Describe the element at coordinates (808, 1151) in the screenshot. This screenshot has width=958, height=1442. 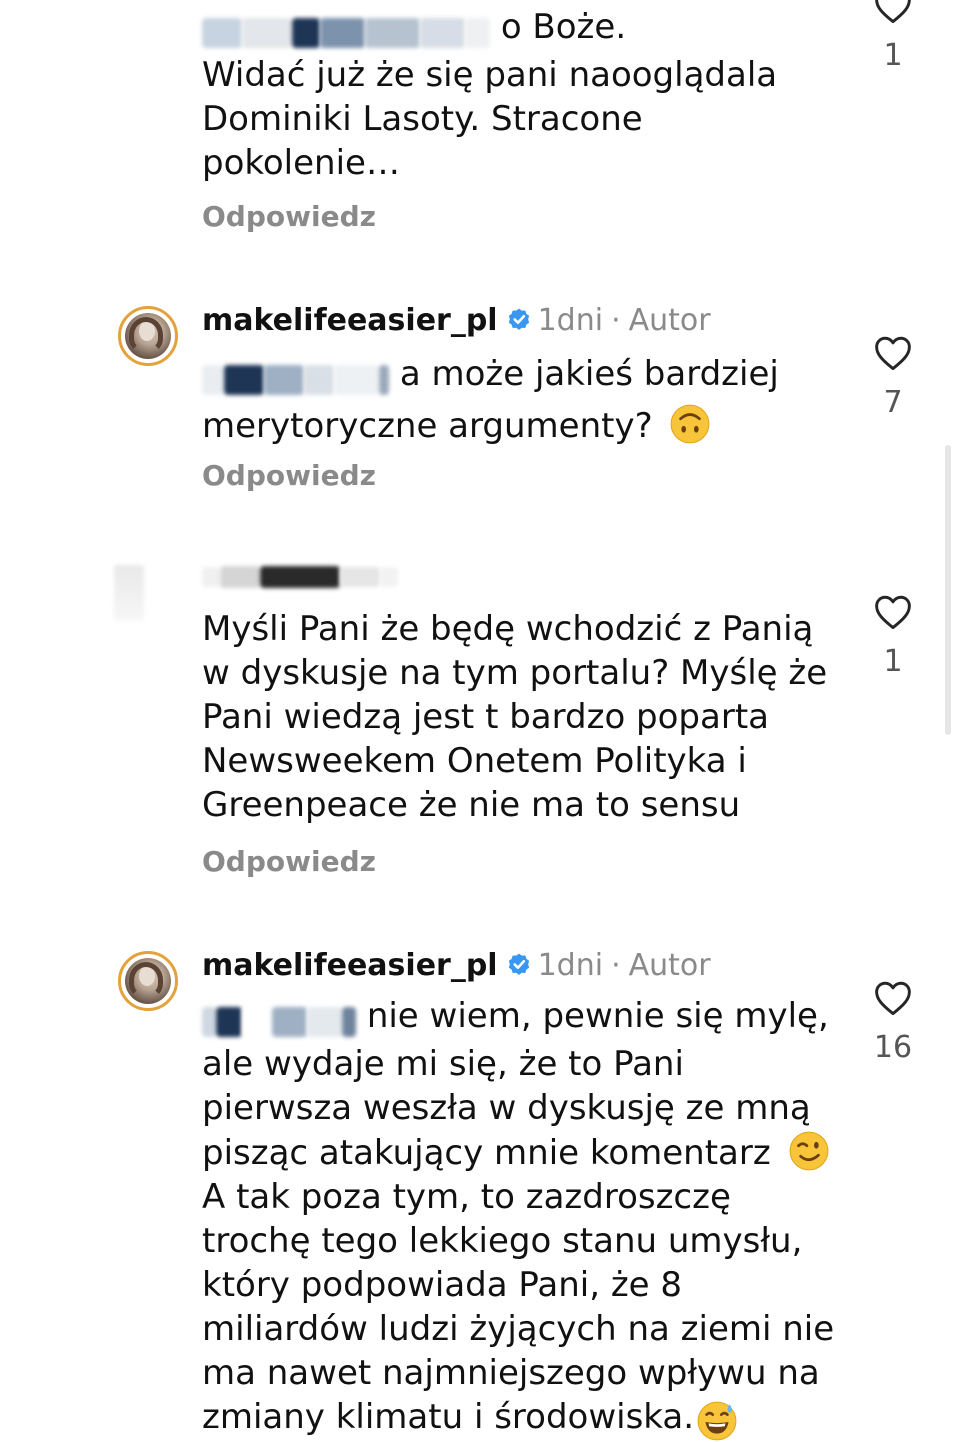
I see `winking-face-emoji-icon` at that location.